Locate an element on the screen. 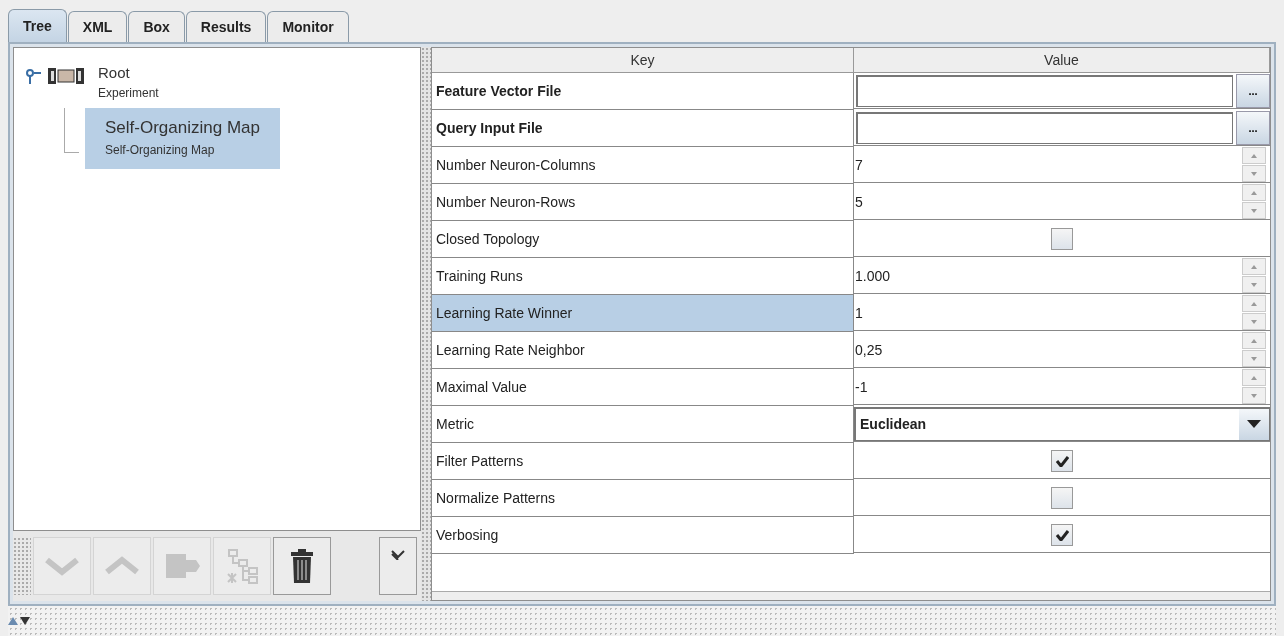  key-cell: Number Neuron-Columns is located at coordinates (643, 165).